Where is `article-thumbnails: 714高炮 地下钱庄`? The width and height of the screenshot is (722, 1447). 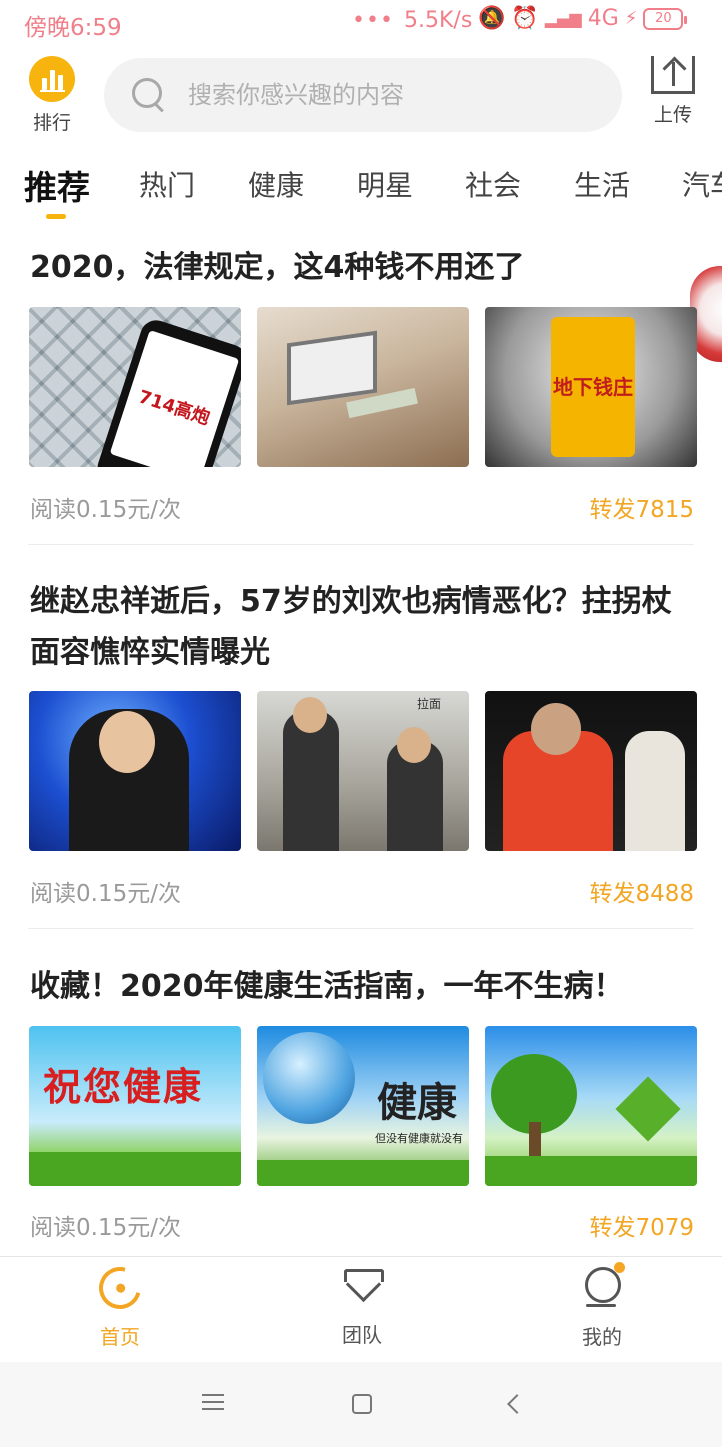 article-thumbnails: 714高炮 地下钱庄 is located at coordinates (363, 387).